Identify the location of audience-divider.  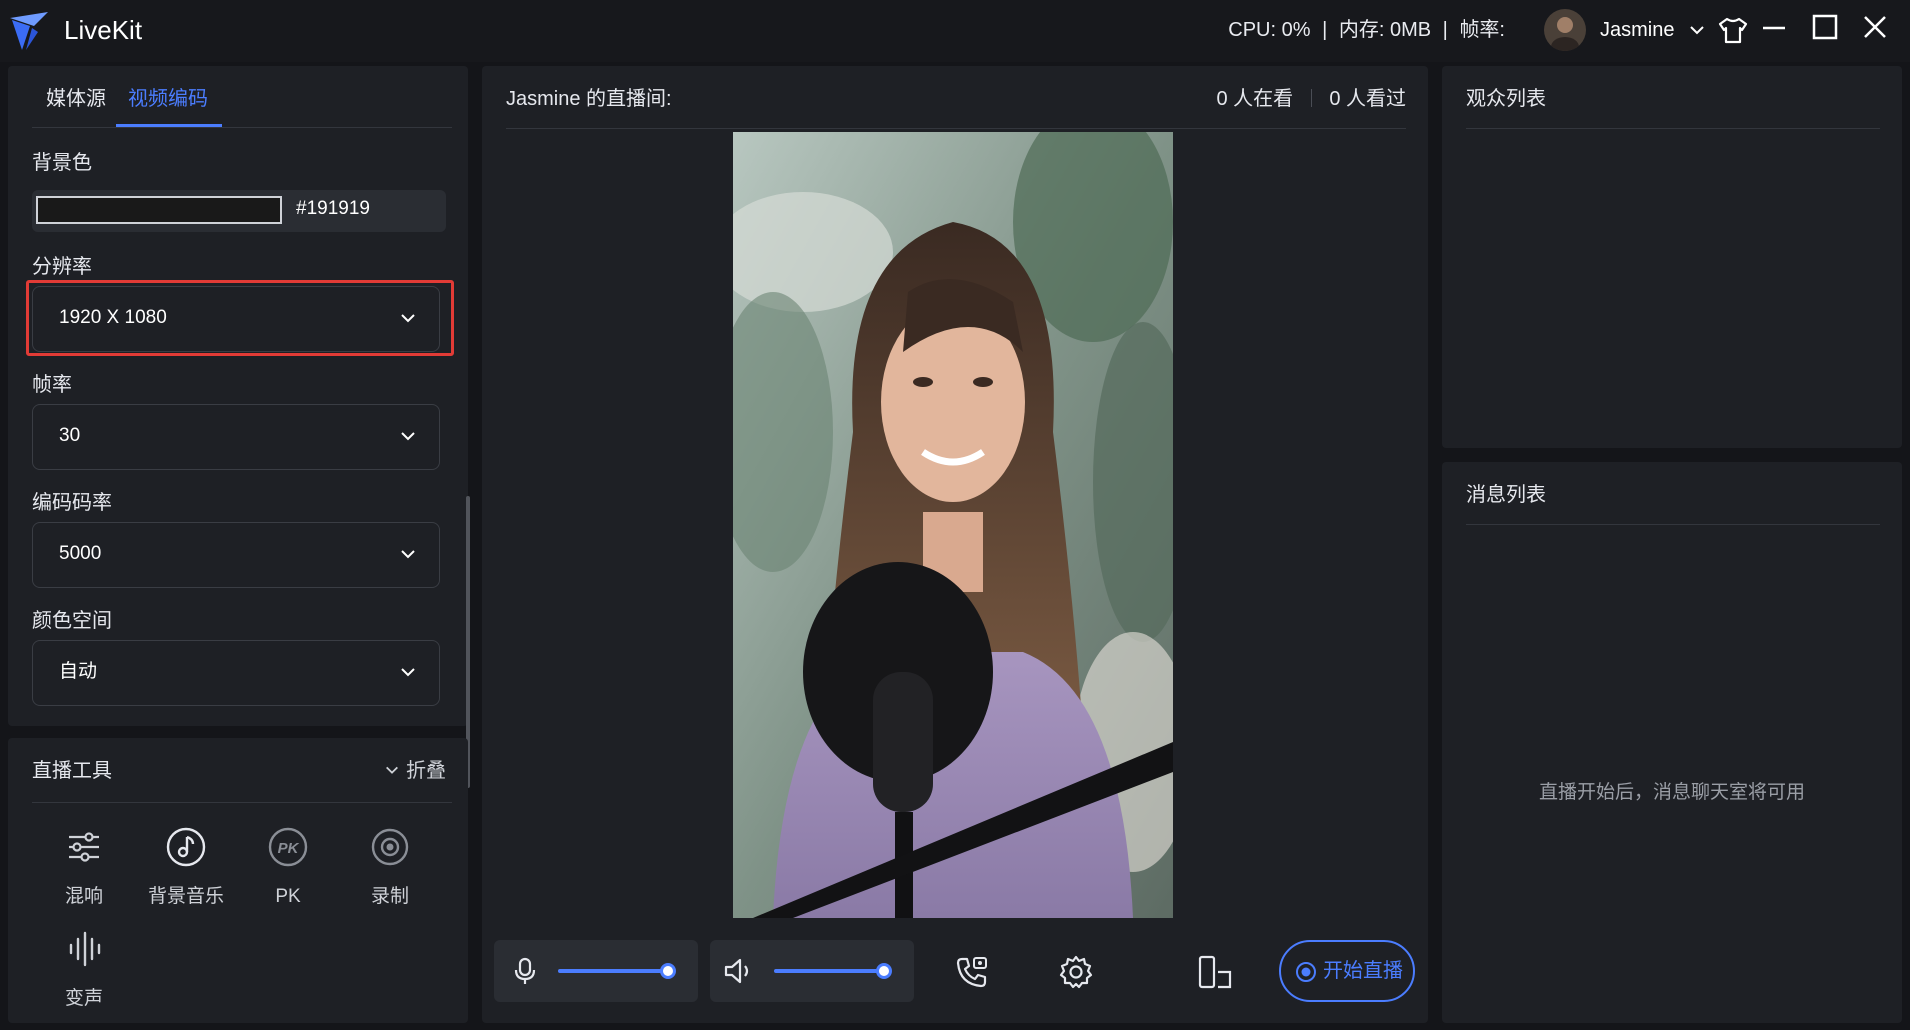
(1673, 128).